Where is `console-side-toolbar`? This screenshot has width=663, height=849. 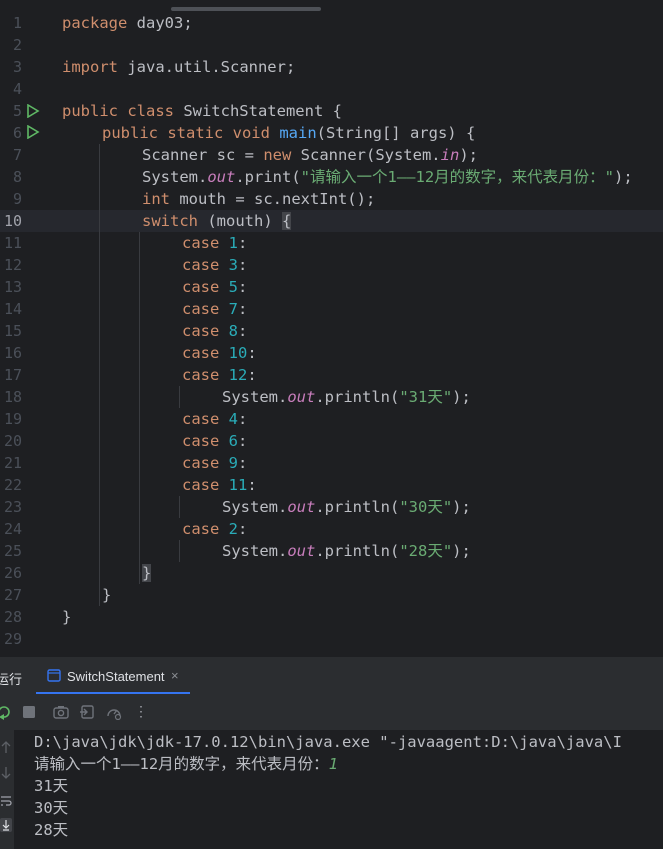 console-side-toolbar is located at coordinates (7, 789).